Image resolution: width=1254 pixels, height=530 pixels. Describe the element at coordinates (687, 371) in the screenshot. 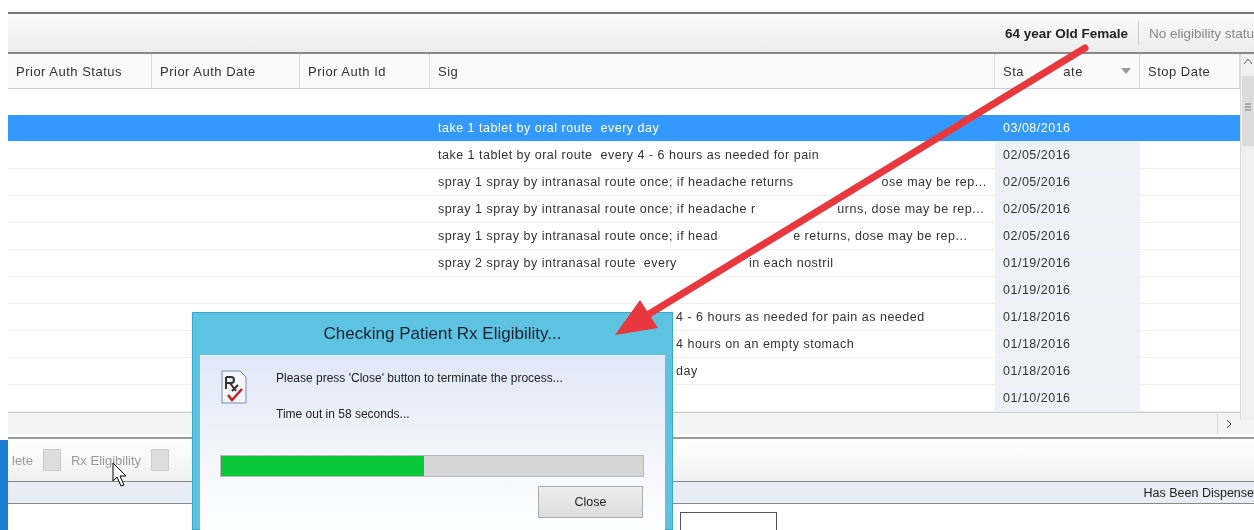

I see `sig-cell: day` at that location.